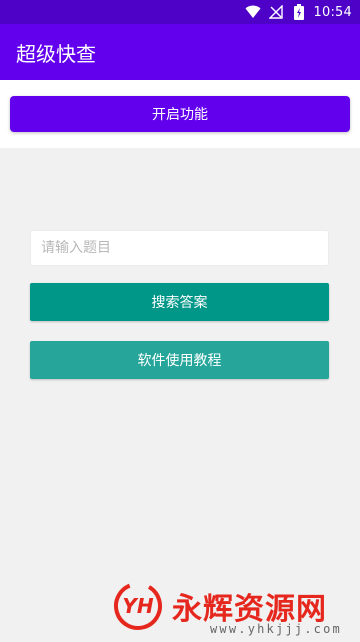  I want to click on action-strip: 开启功能, so click(180, 114).